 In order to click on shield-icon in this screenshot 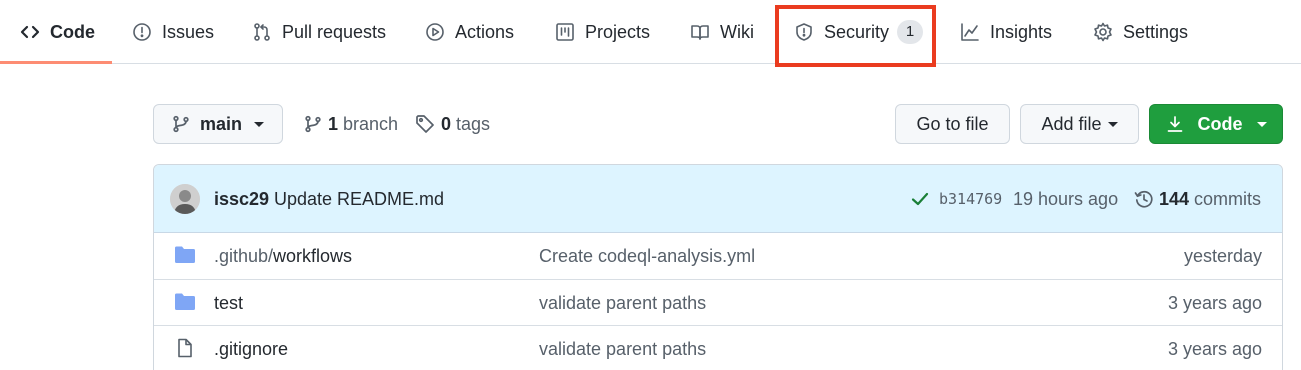, I will do `click(804, 32)`.